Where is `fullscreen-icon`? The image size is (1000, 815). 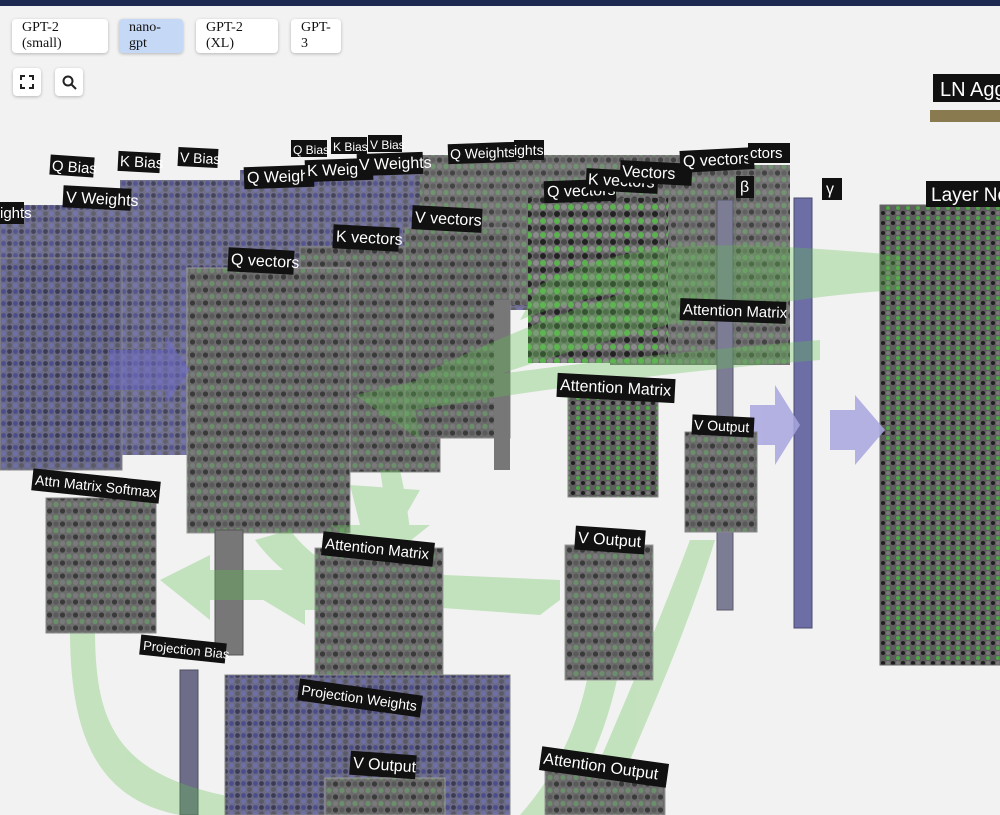 fullscreen-icon is located at coordinates (27, 82).